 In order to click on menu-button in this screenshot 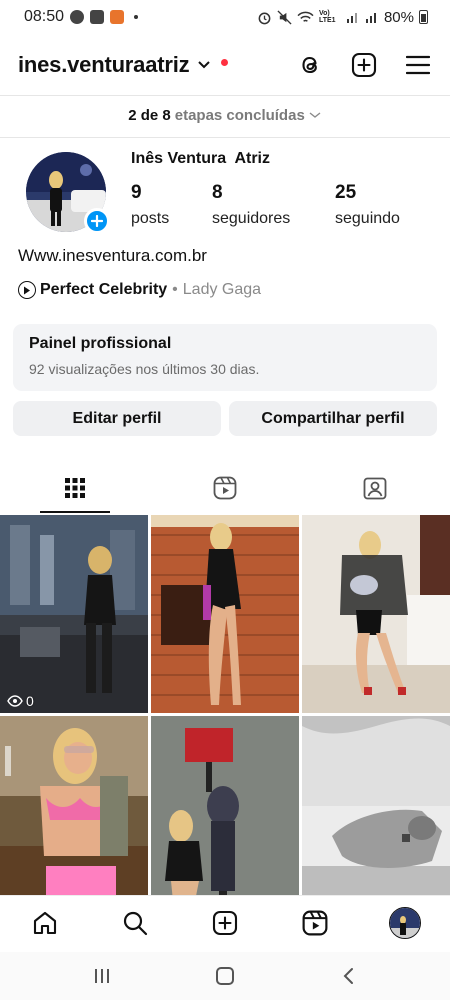, I will do `click(418, 65)`.